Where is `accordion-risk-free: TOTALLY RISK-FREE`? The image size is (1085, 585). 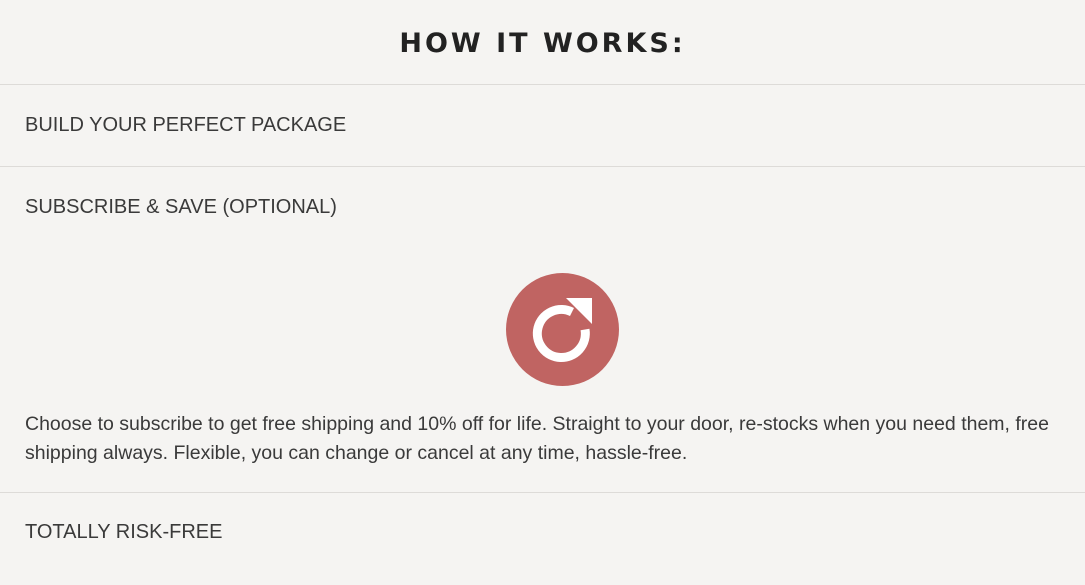 accordion-risk-free: TOTALLY RISK-FREE is located at coordinates (123, 532).